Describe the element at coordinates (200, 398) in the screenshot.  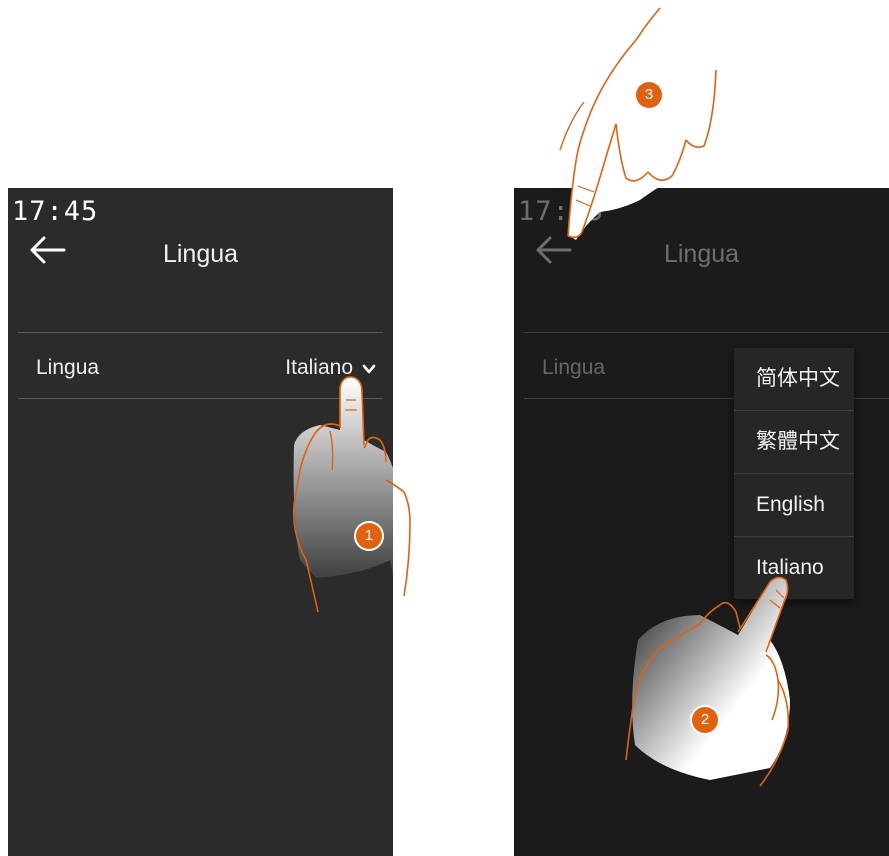
I see `divider-bottom` at that location.